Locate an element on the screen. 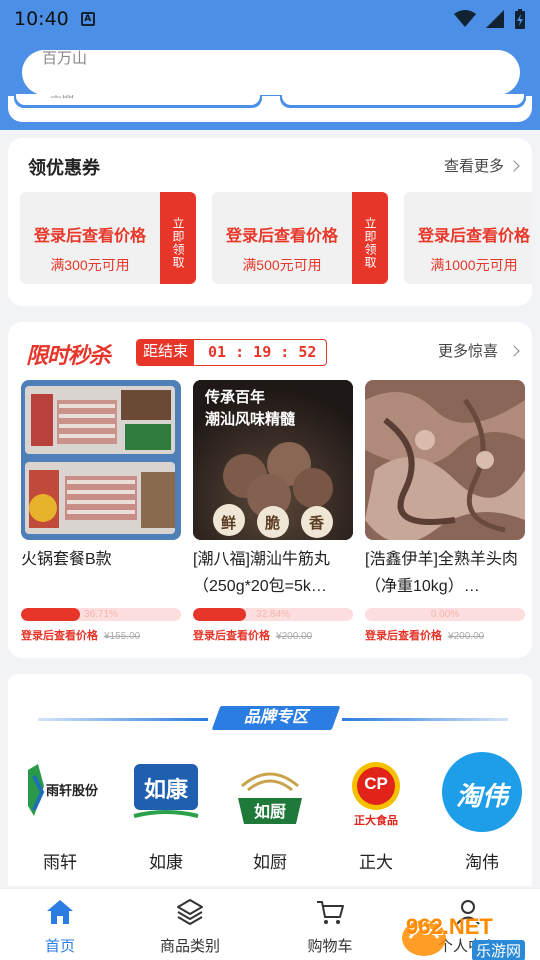 This screenshot has height=960, width=540. site-watermark: 962.NET 乐游网 is located at coordinates (470, 934).